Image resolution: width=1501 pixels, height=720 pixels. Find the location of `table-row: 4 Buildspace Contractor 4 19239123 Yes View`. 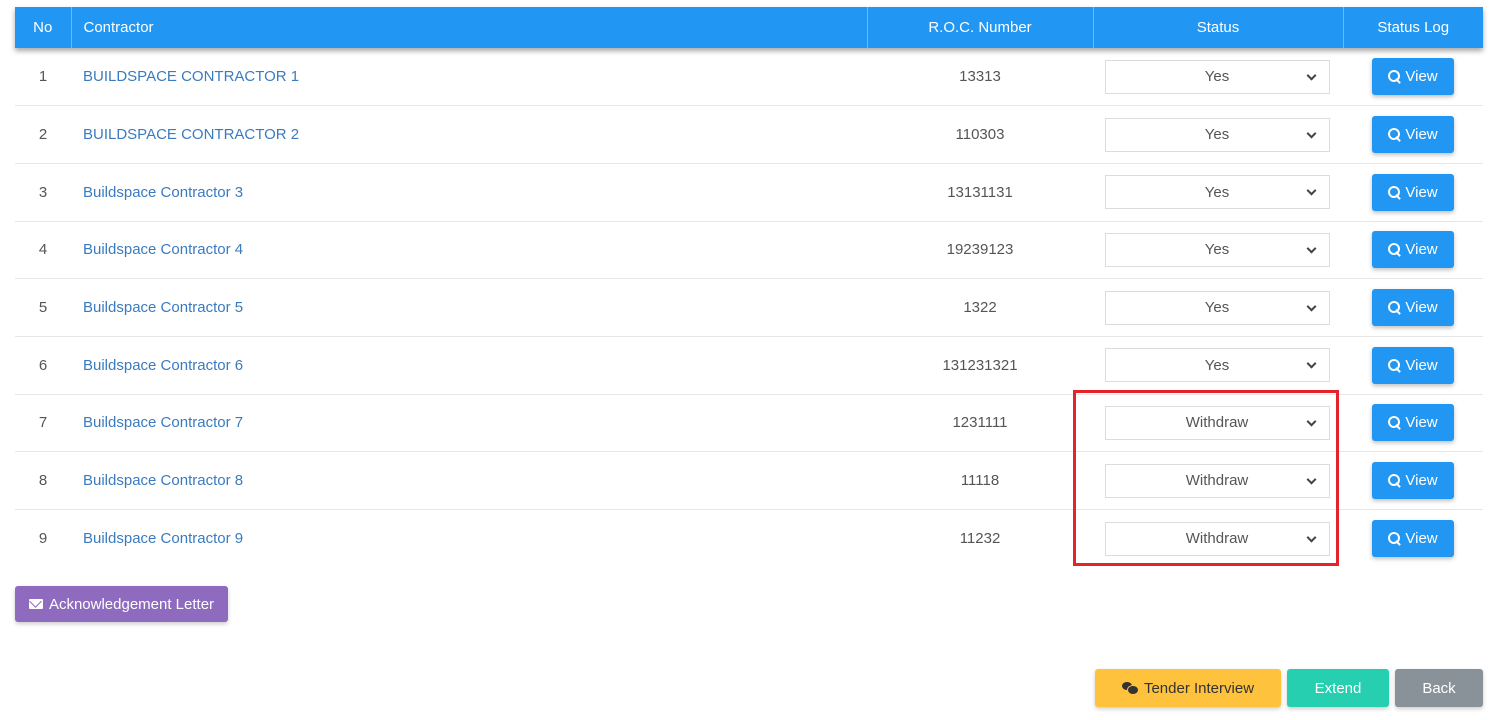

table-row: 4 Buildspace Contractor 4 19239123 Yes View is located at coordinates (749, 250).